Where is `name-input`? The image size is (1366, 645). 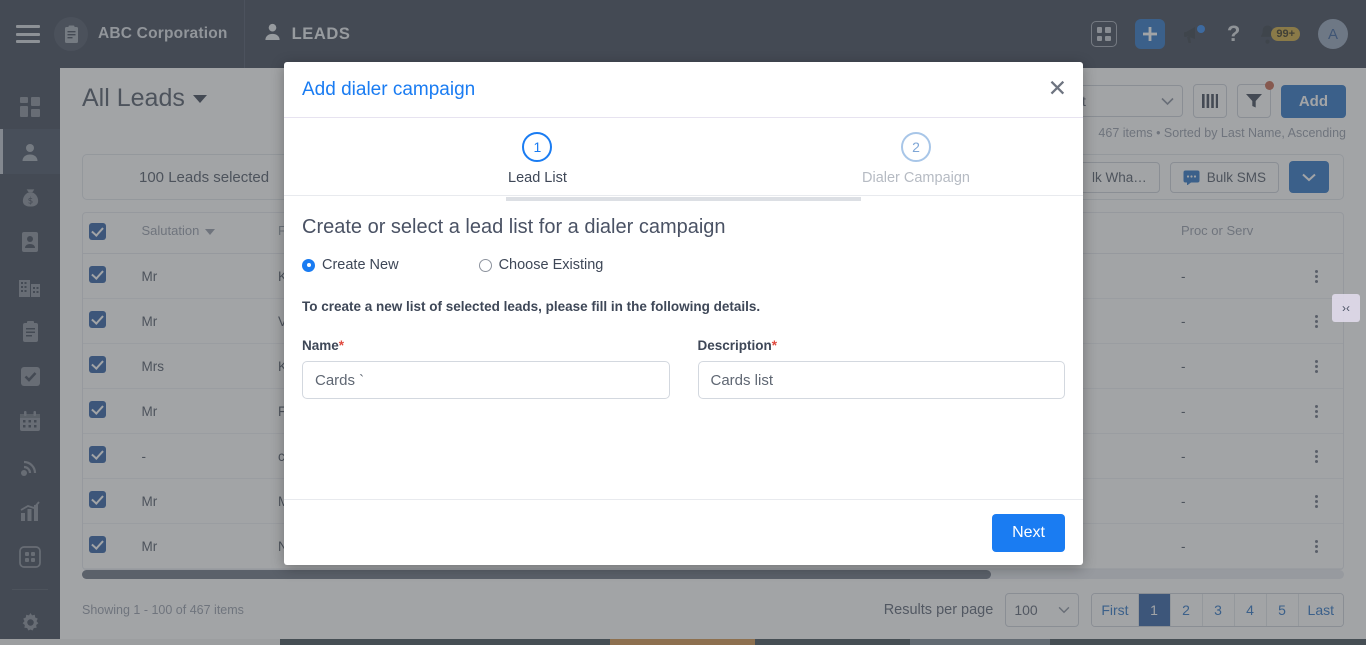
name-input is located at coordinates (486, 380).